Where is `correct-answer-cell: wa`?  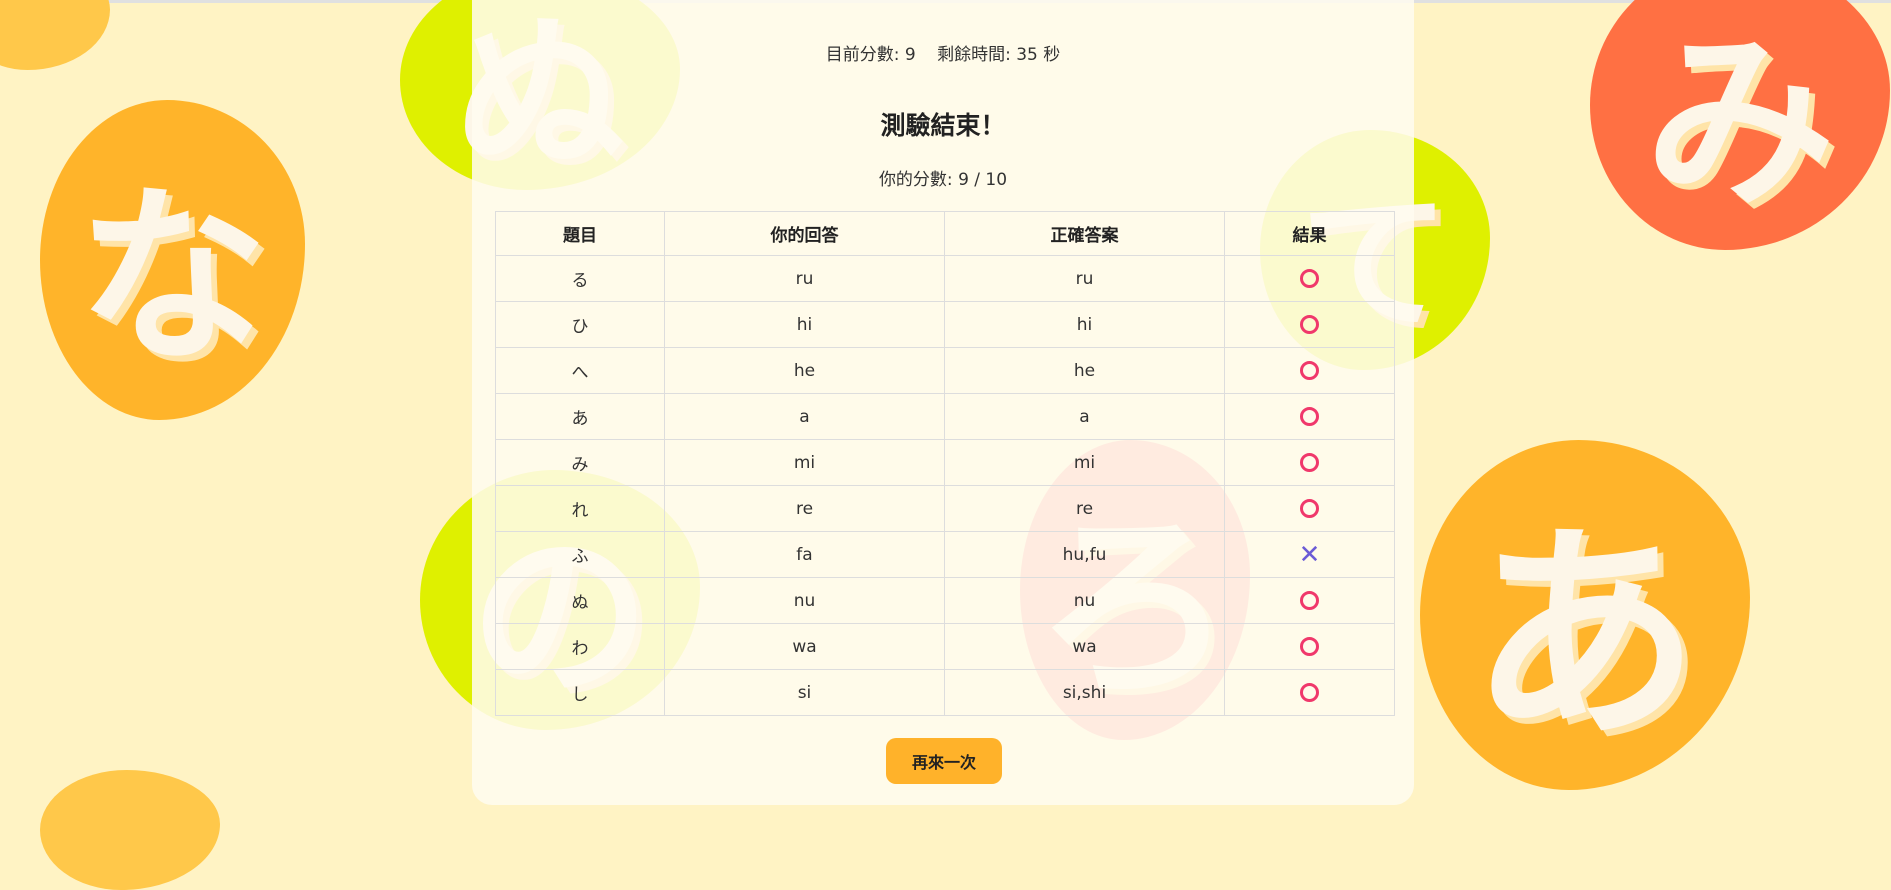
correct-answer-cell: wa is located at coordinates (1084, 646).